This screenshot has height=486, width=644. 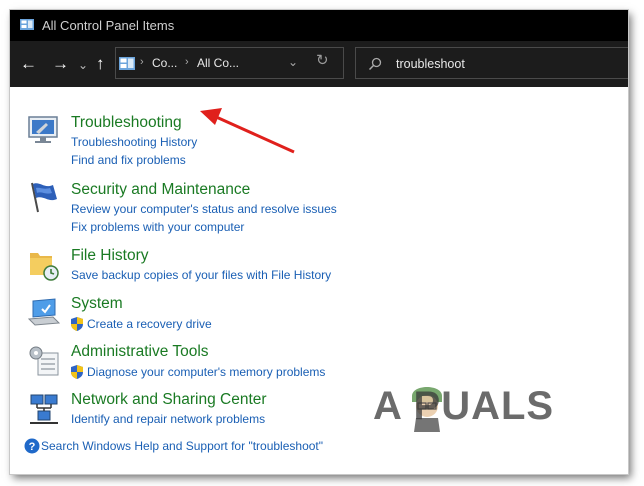 I want to click on window-title: All Control Panel Items, so click(x=108, y=25).